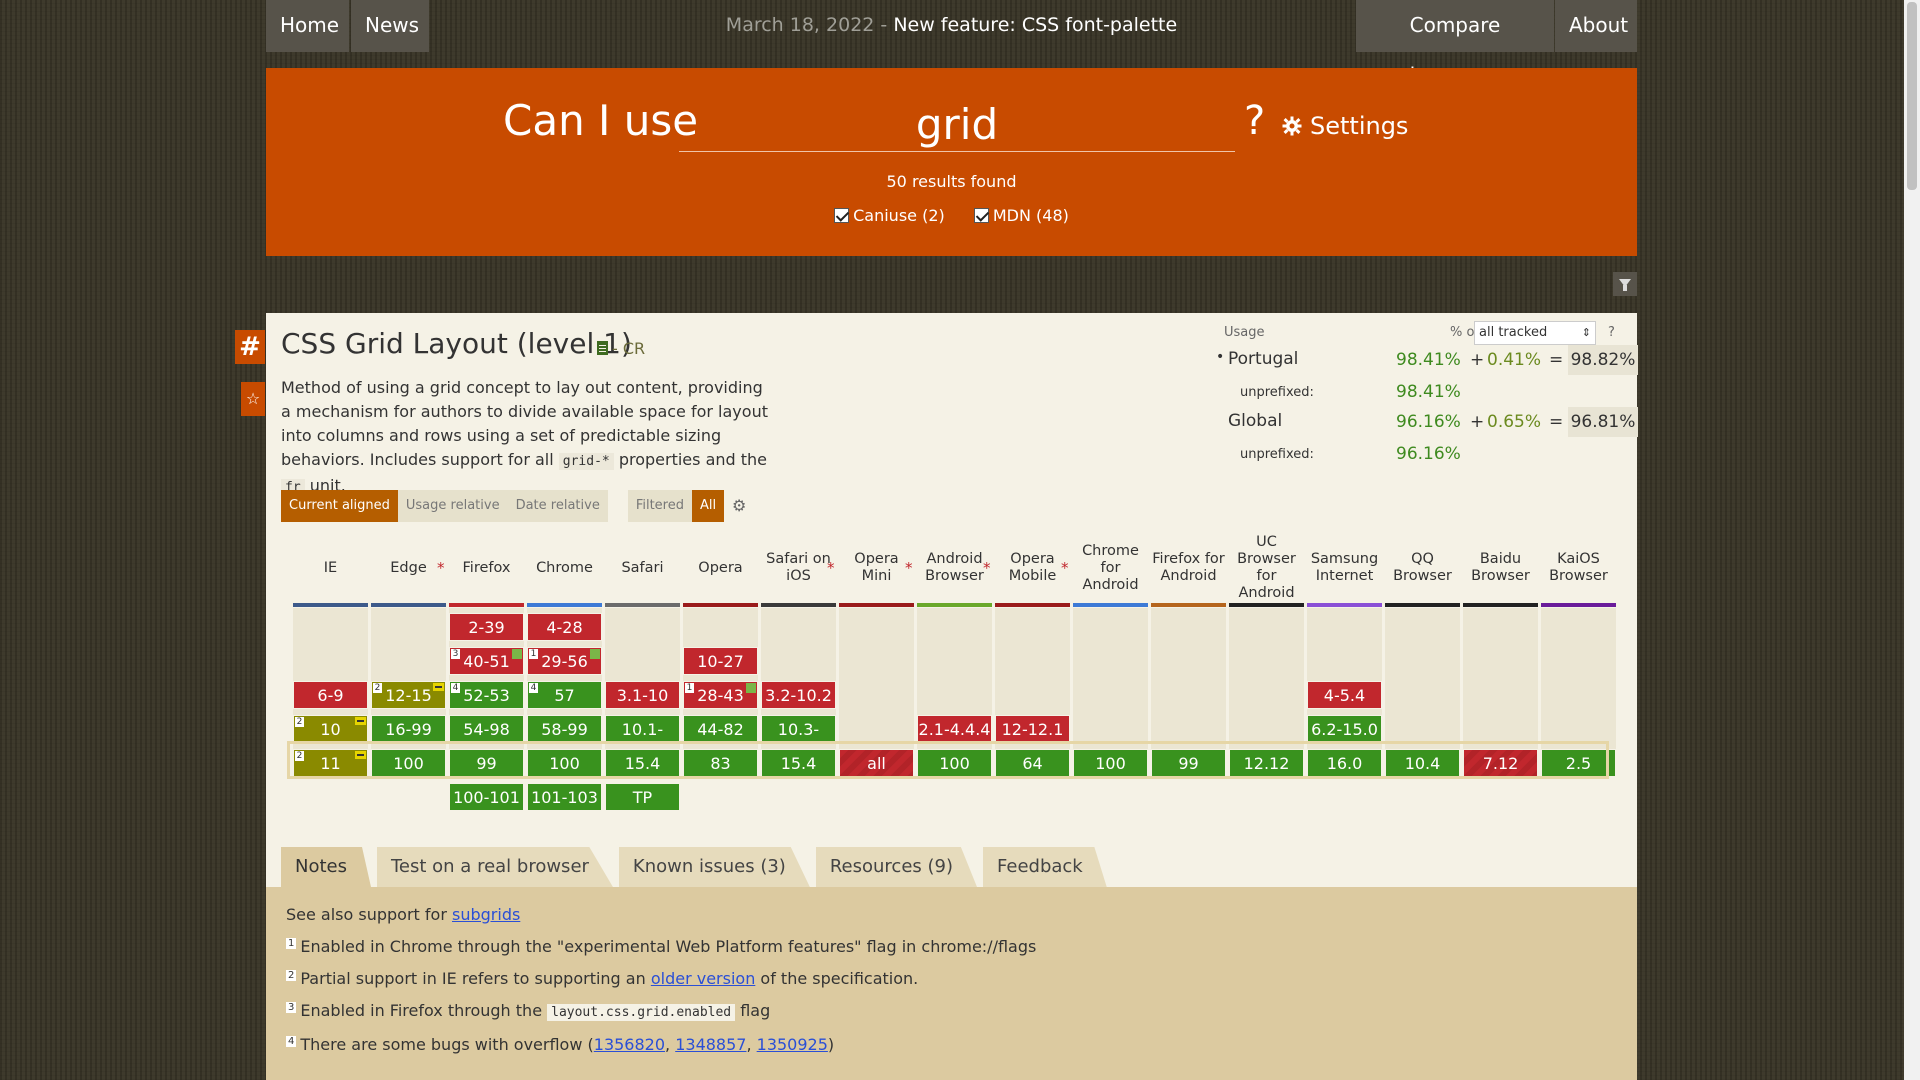 This screenshot has width=1920, height=1080. What do you see at coordinates (564, 627) in the screenshot?
I see `support-cell: 4-28` at bounding box center [564, 627].